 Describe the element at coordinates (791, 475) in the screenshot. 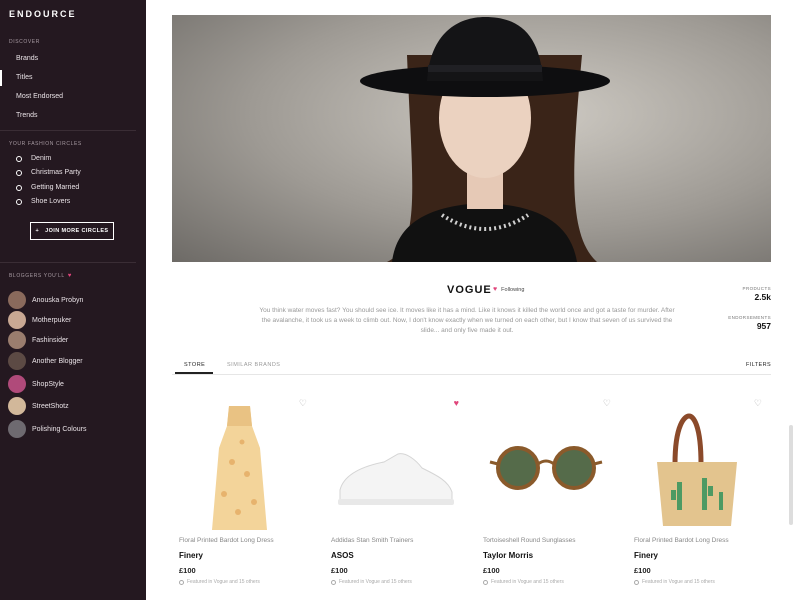

I see `scrollbar` at that location.